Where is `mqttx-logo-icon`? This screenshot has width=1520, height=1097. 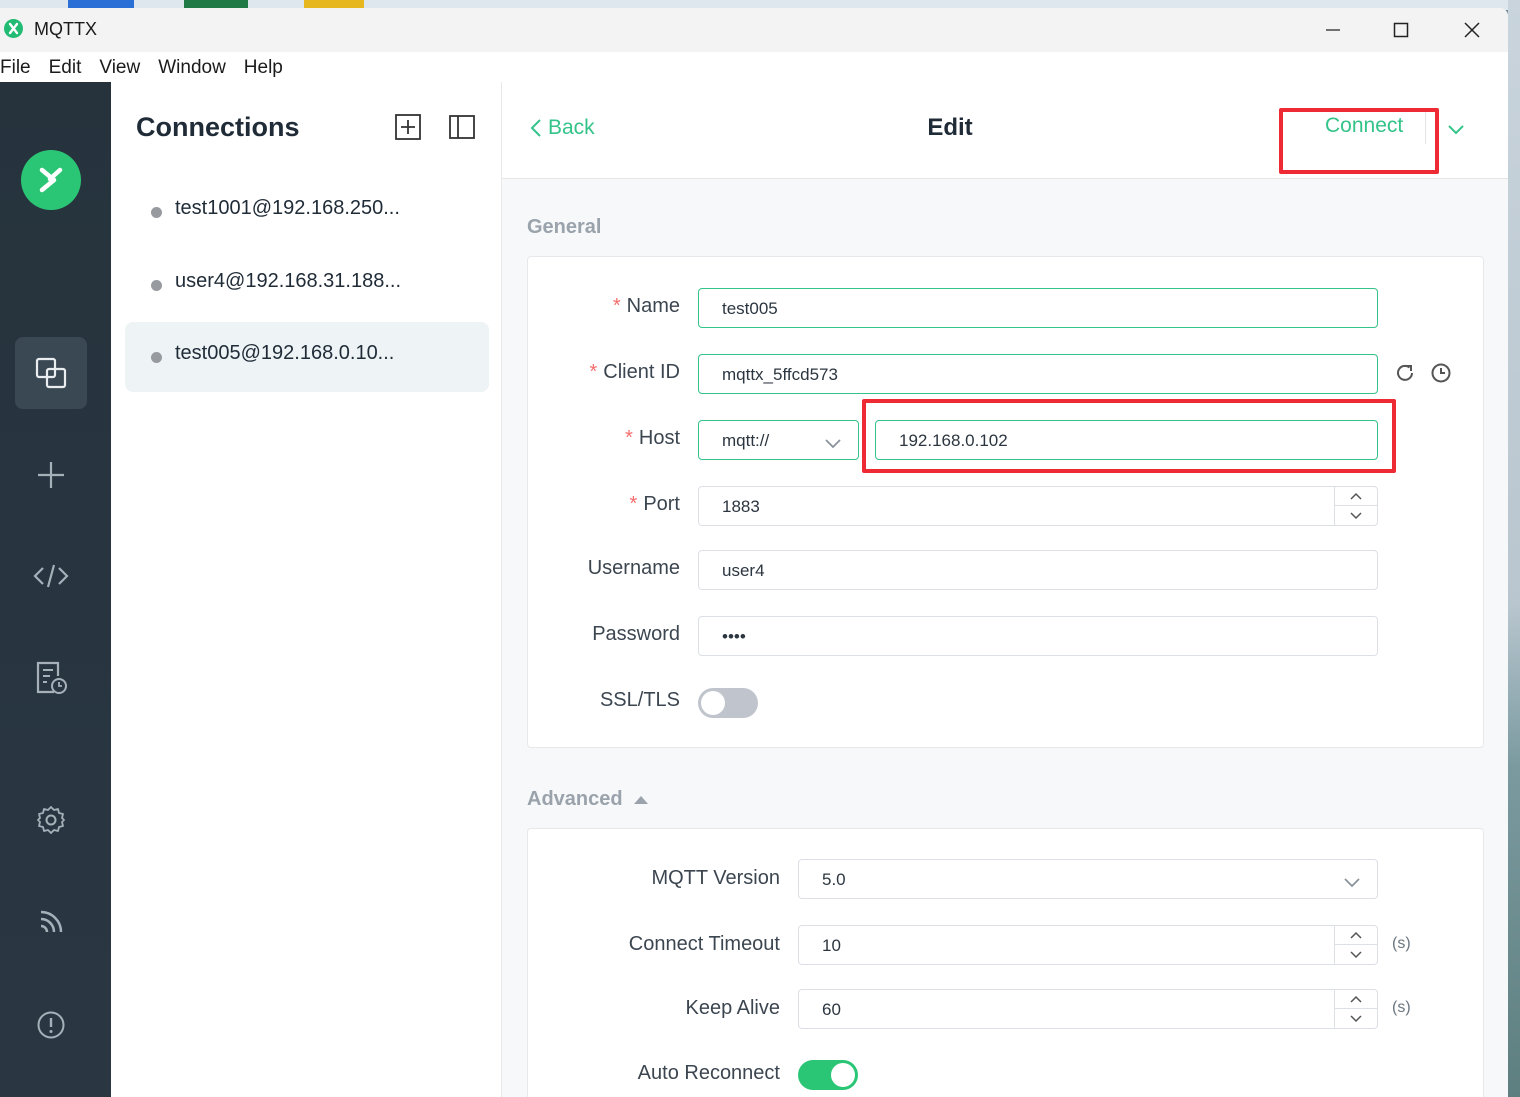
mqttx-logo-icon is located at coordinates (51, 180).